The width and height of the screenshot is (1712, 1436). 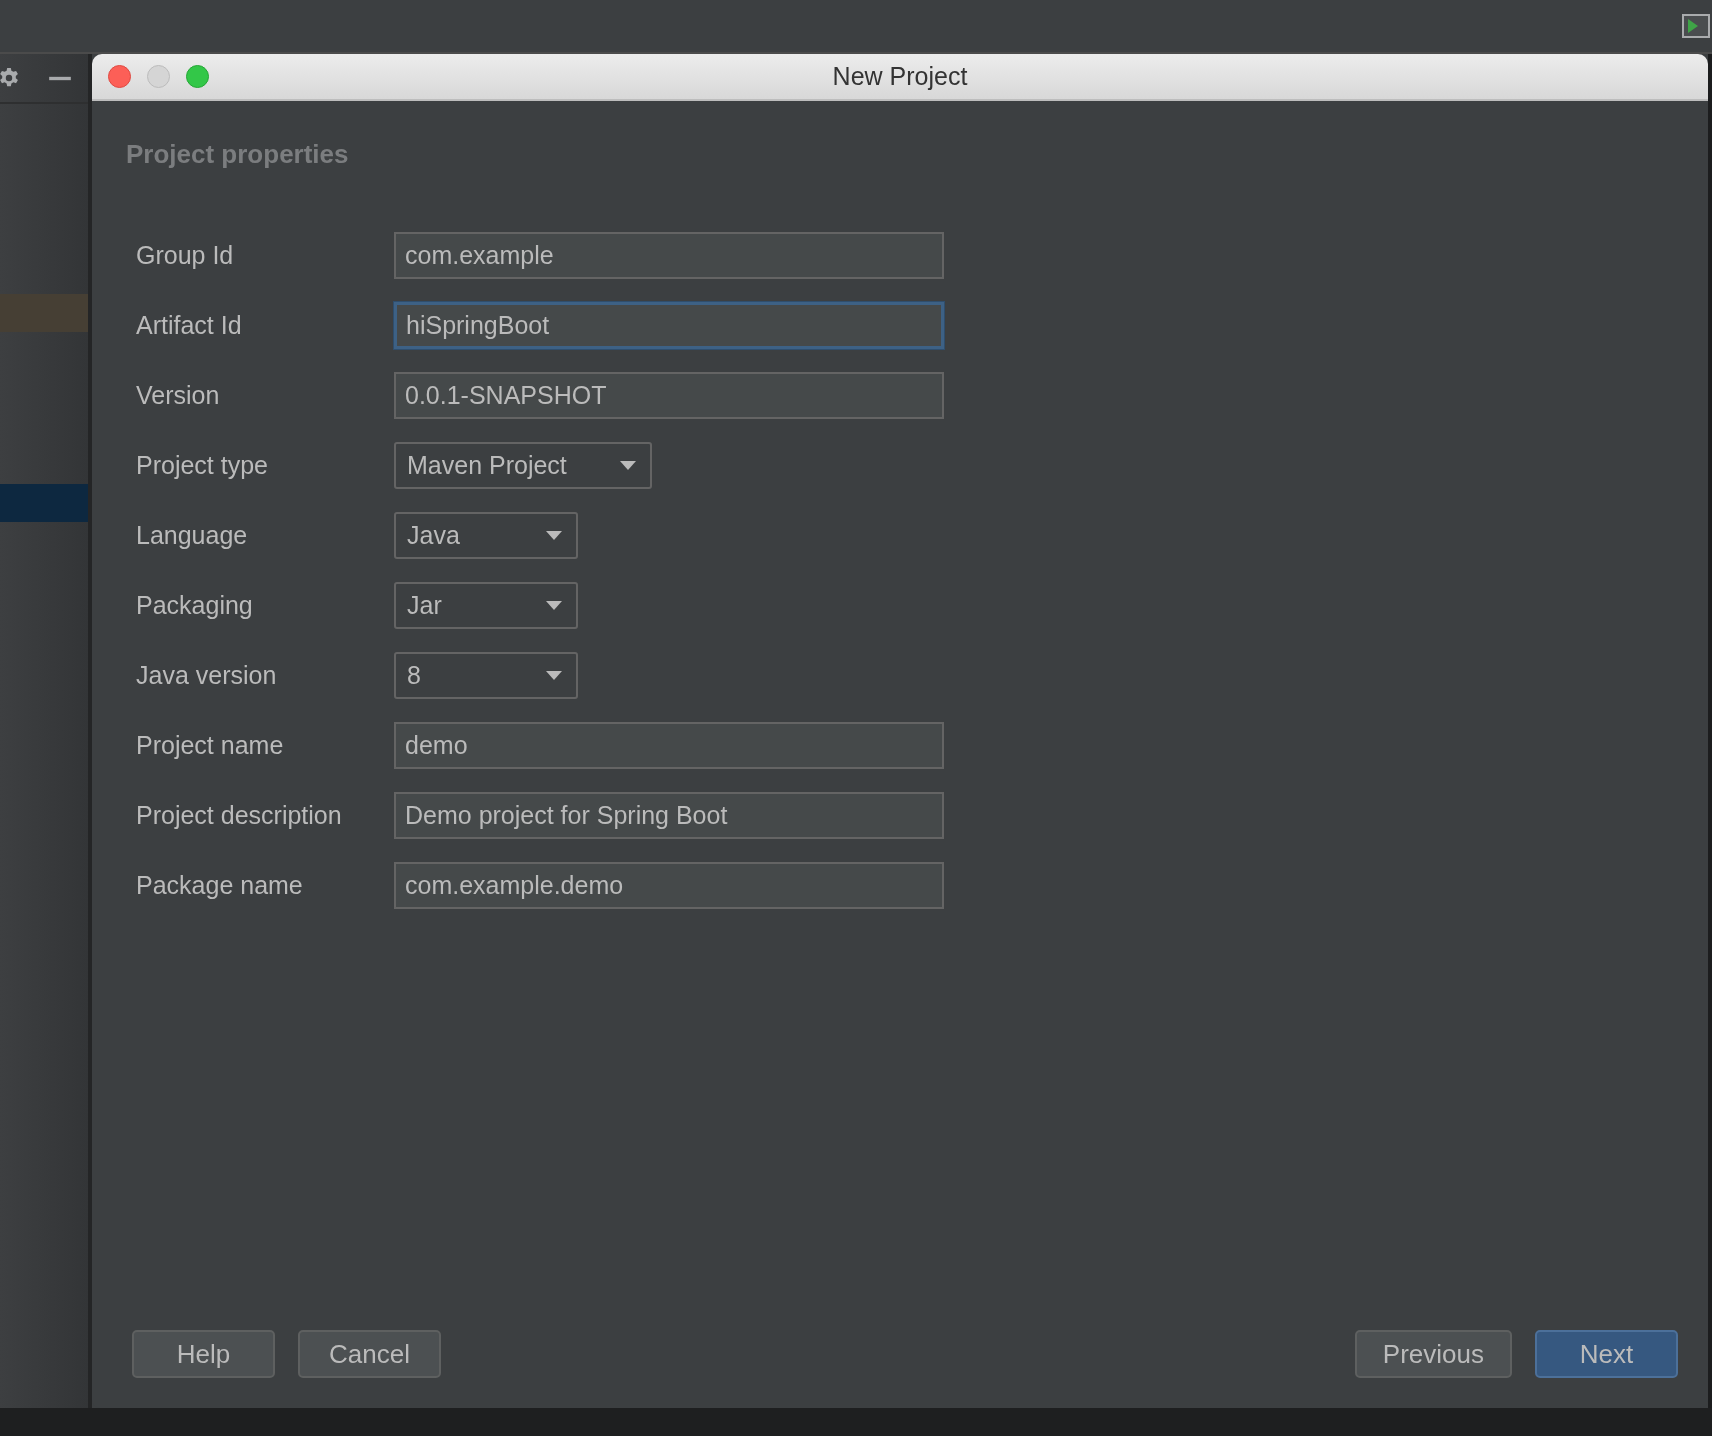 I want to click on zoom-button, so click(x=197, y=76).